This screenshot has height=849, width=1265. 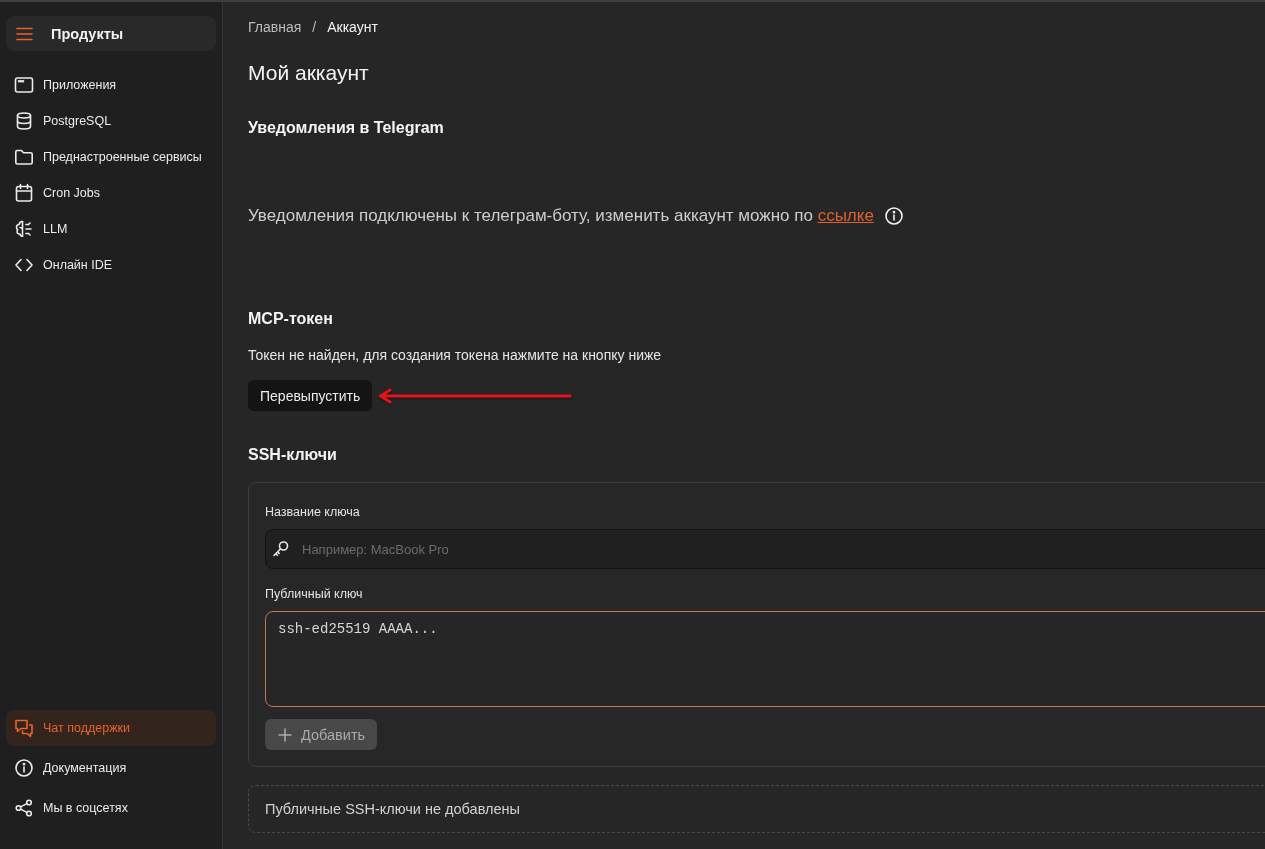 I want to click on field-label: Публичный ключ, so click(x=314, y=594).